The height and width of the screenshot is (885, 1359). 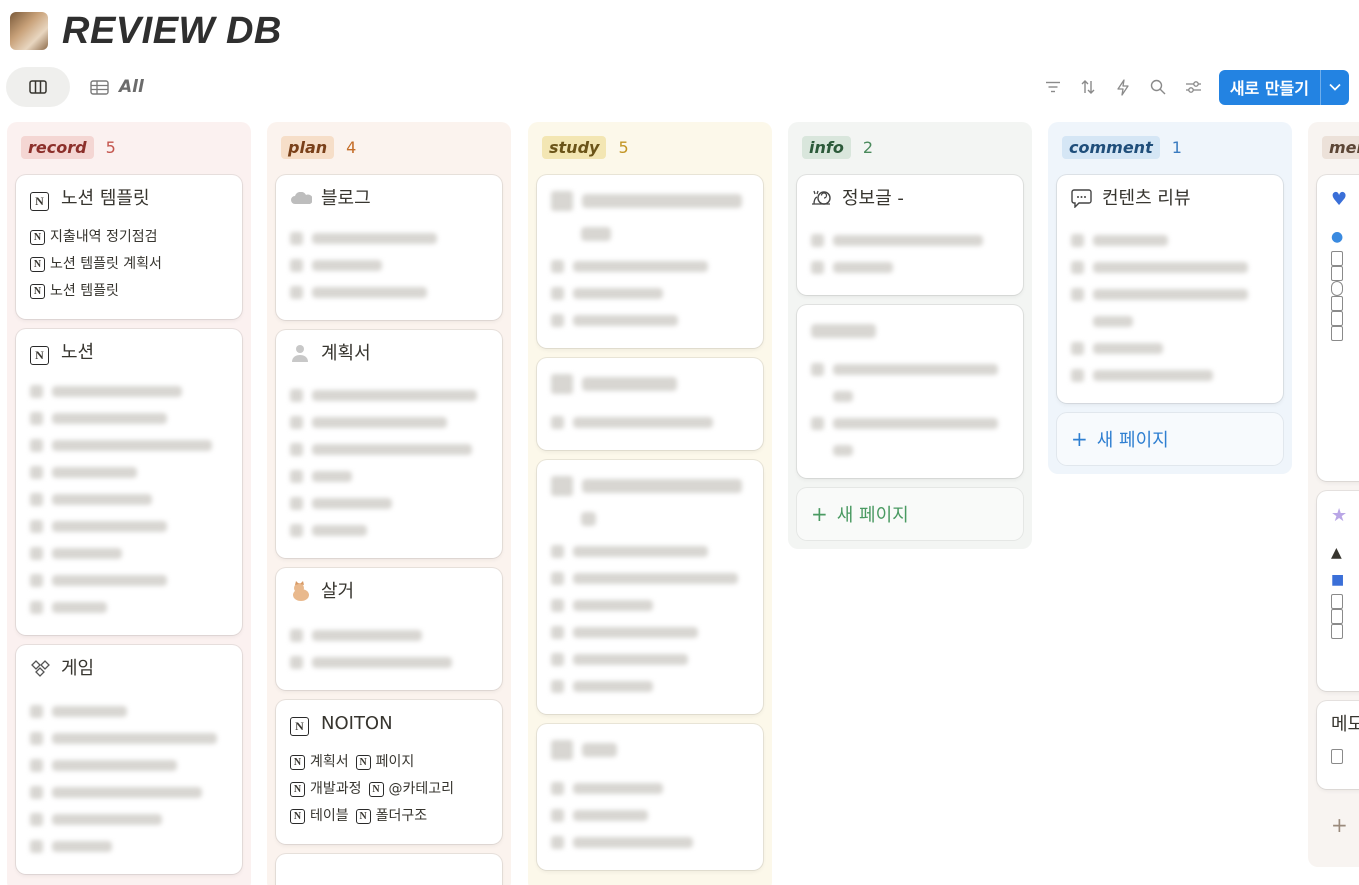 I want to click on card-info-post: 정보글 -, so click(x=910, y=235).